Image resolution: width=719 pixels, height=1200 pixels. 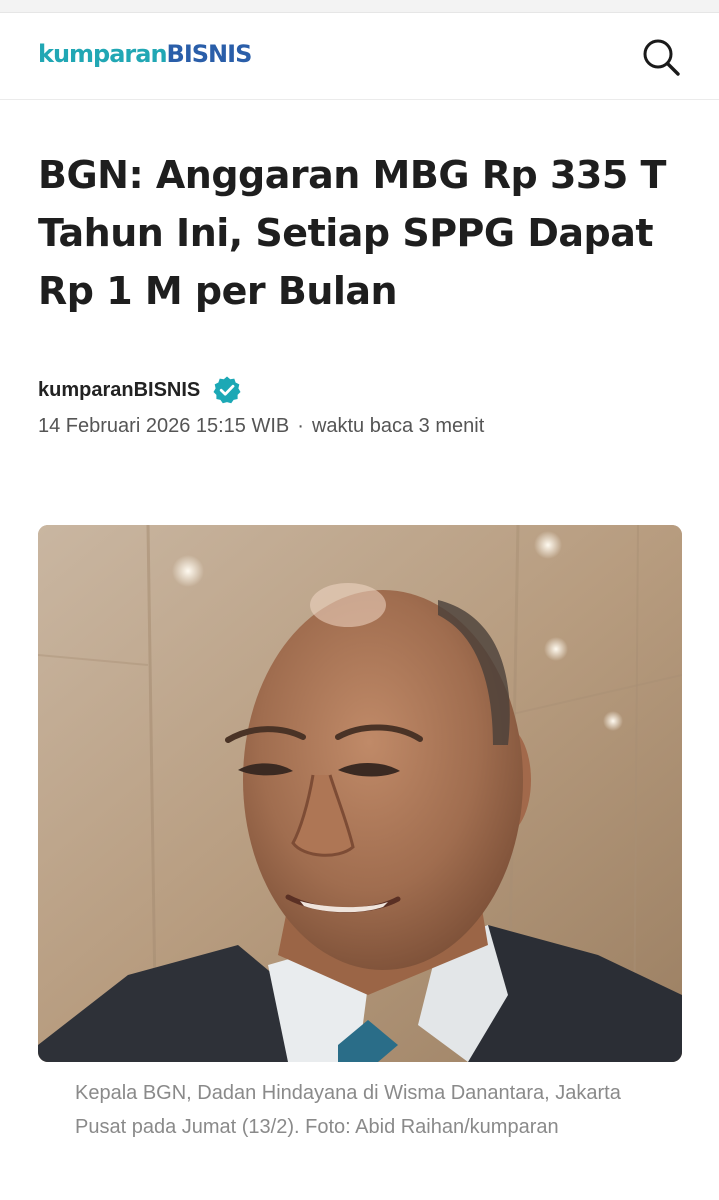 What do you see at coordinates (103, 54) in the screenshot?
I see `logo-brand: kumparan` at bounding box center [103, 54].